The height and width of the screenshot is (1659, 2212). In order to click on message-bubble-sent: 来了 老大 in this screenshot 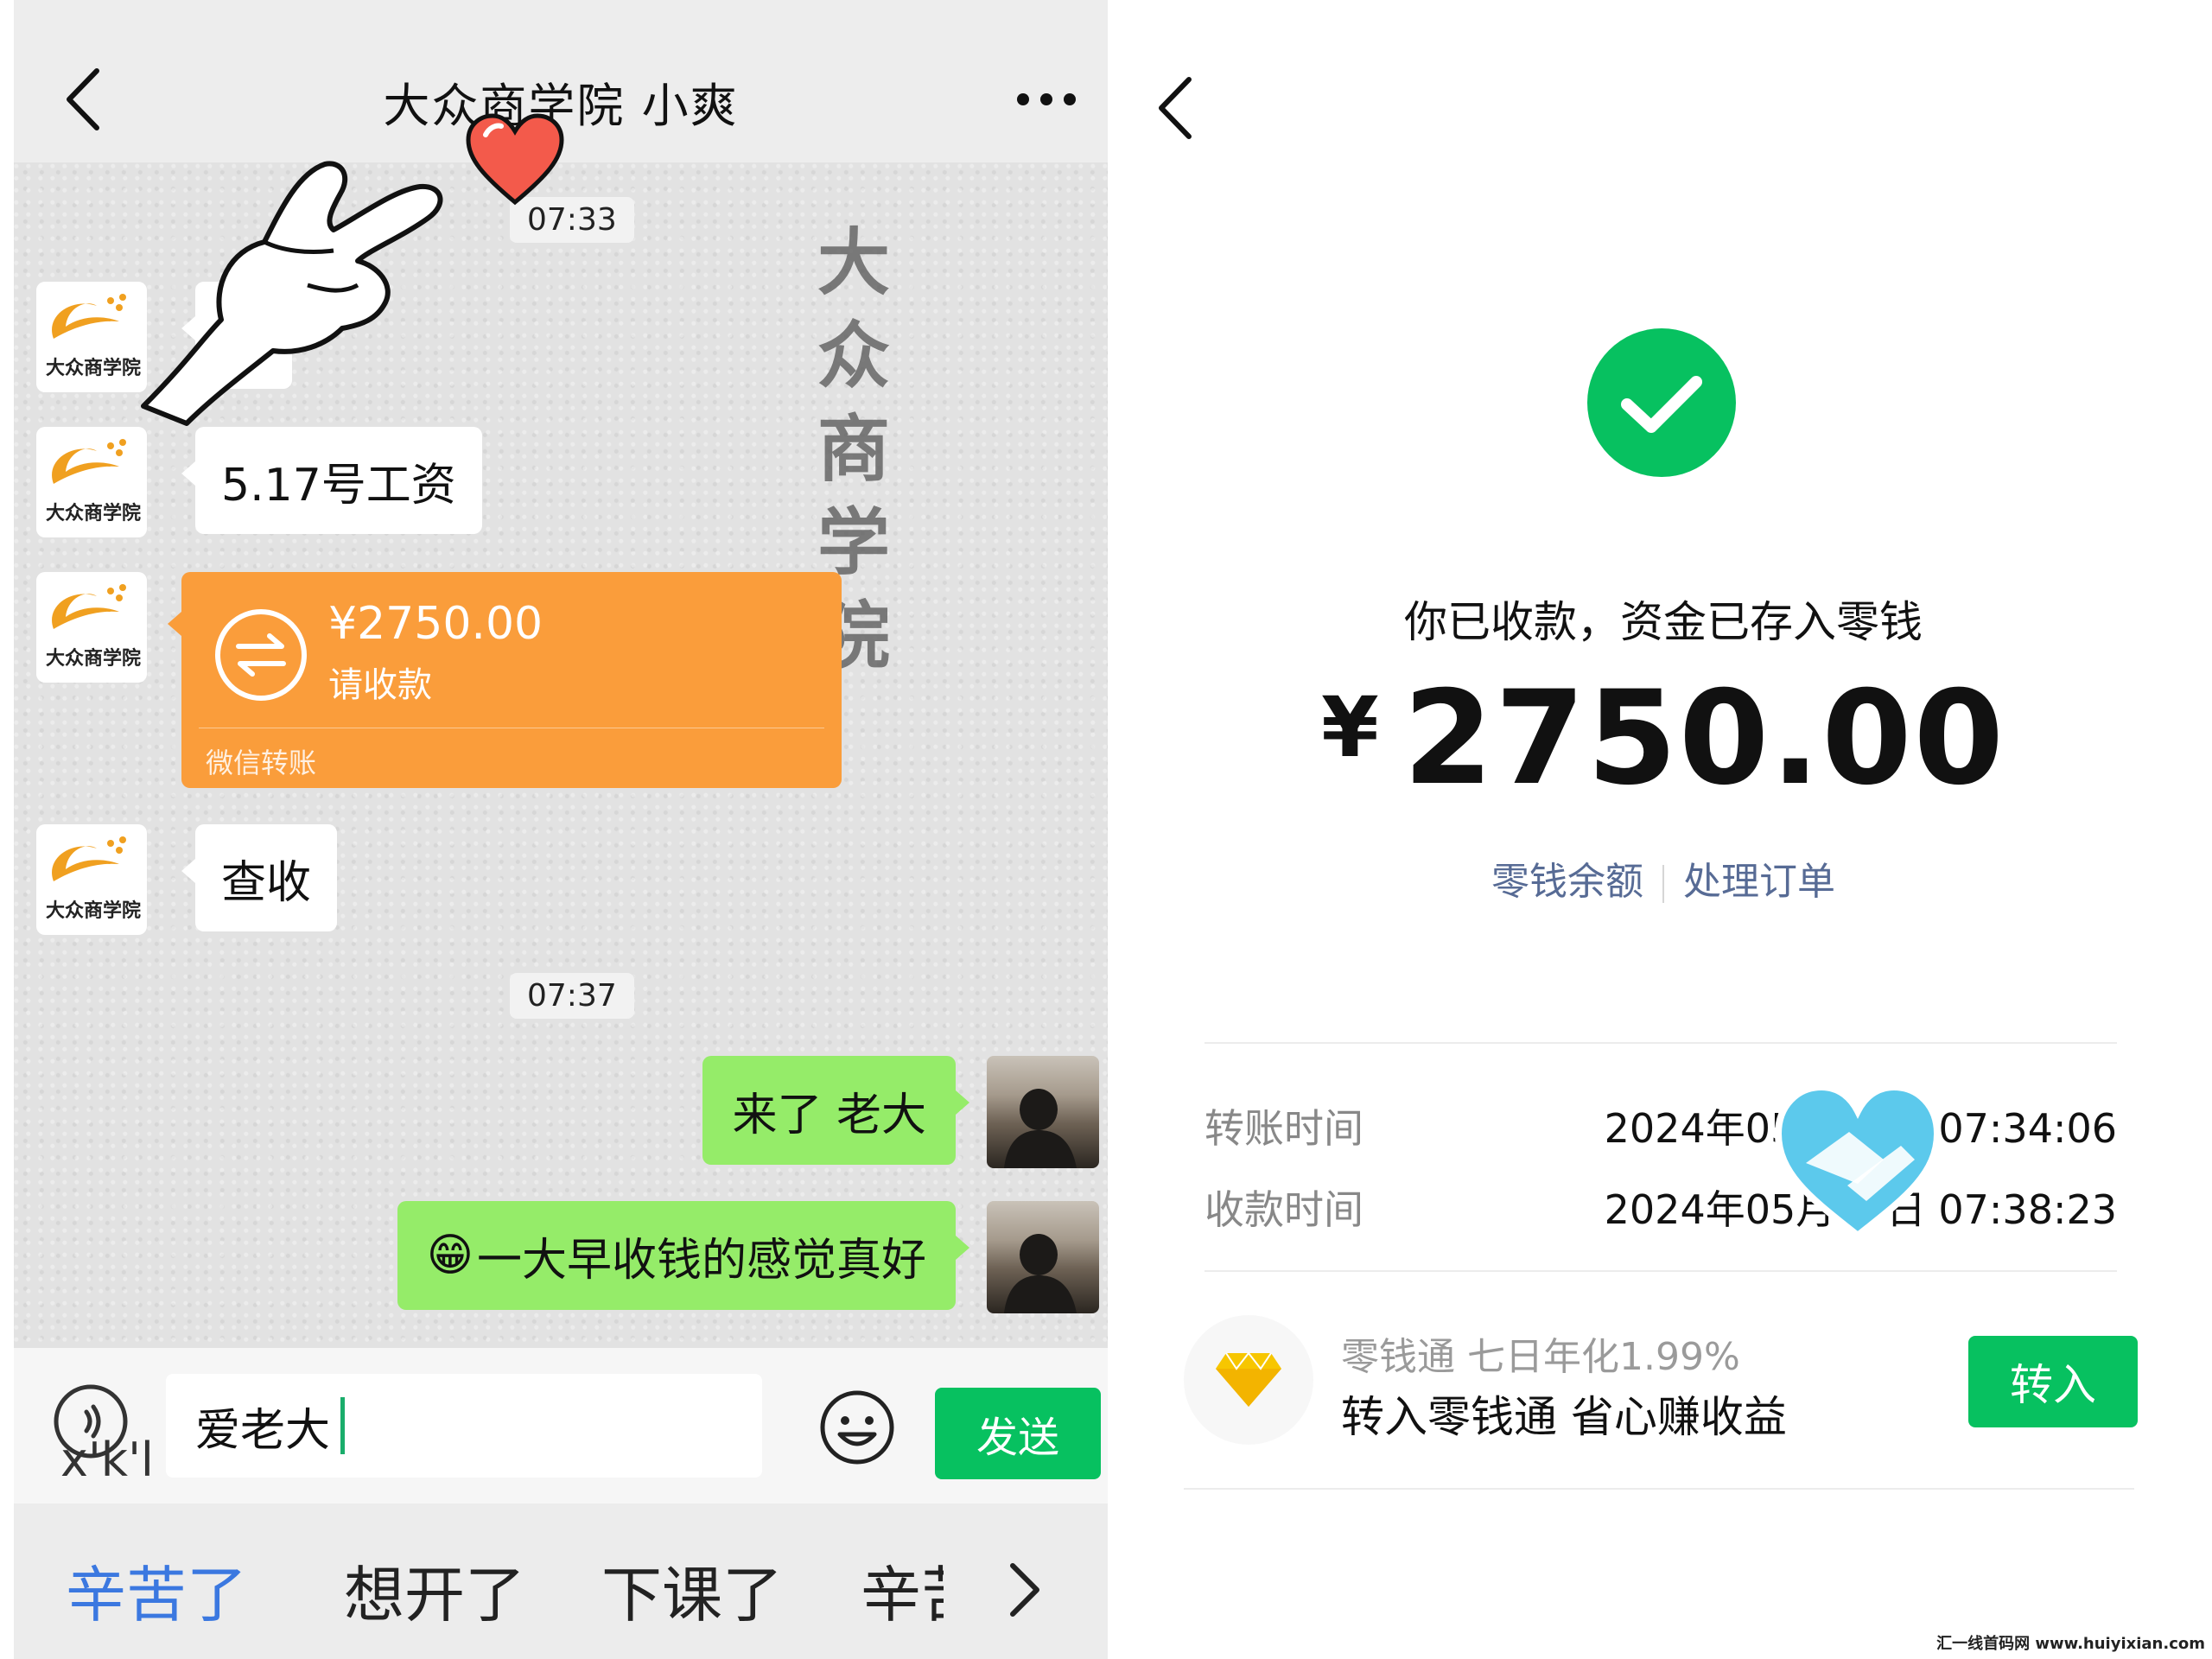, I will do `click(835, 1110)`.